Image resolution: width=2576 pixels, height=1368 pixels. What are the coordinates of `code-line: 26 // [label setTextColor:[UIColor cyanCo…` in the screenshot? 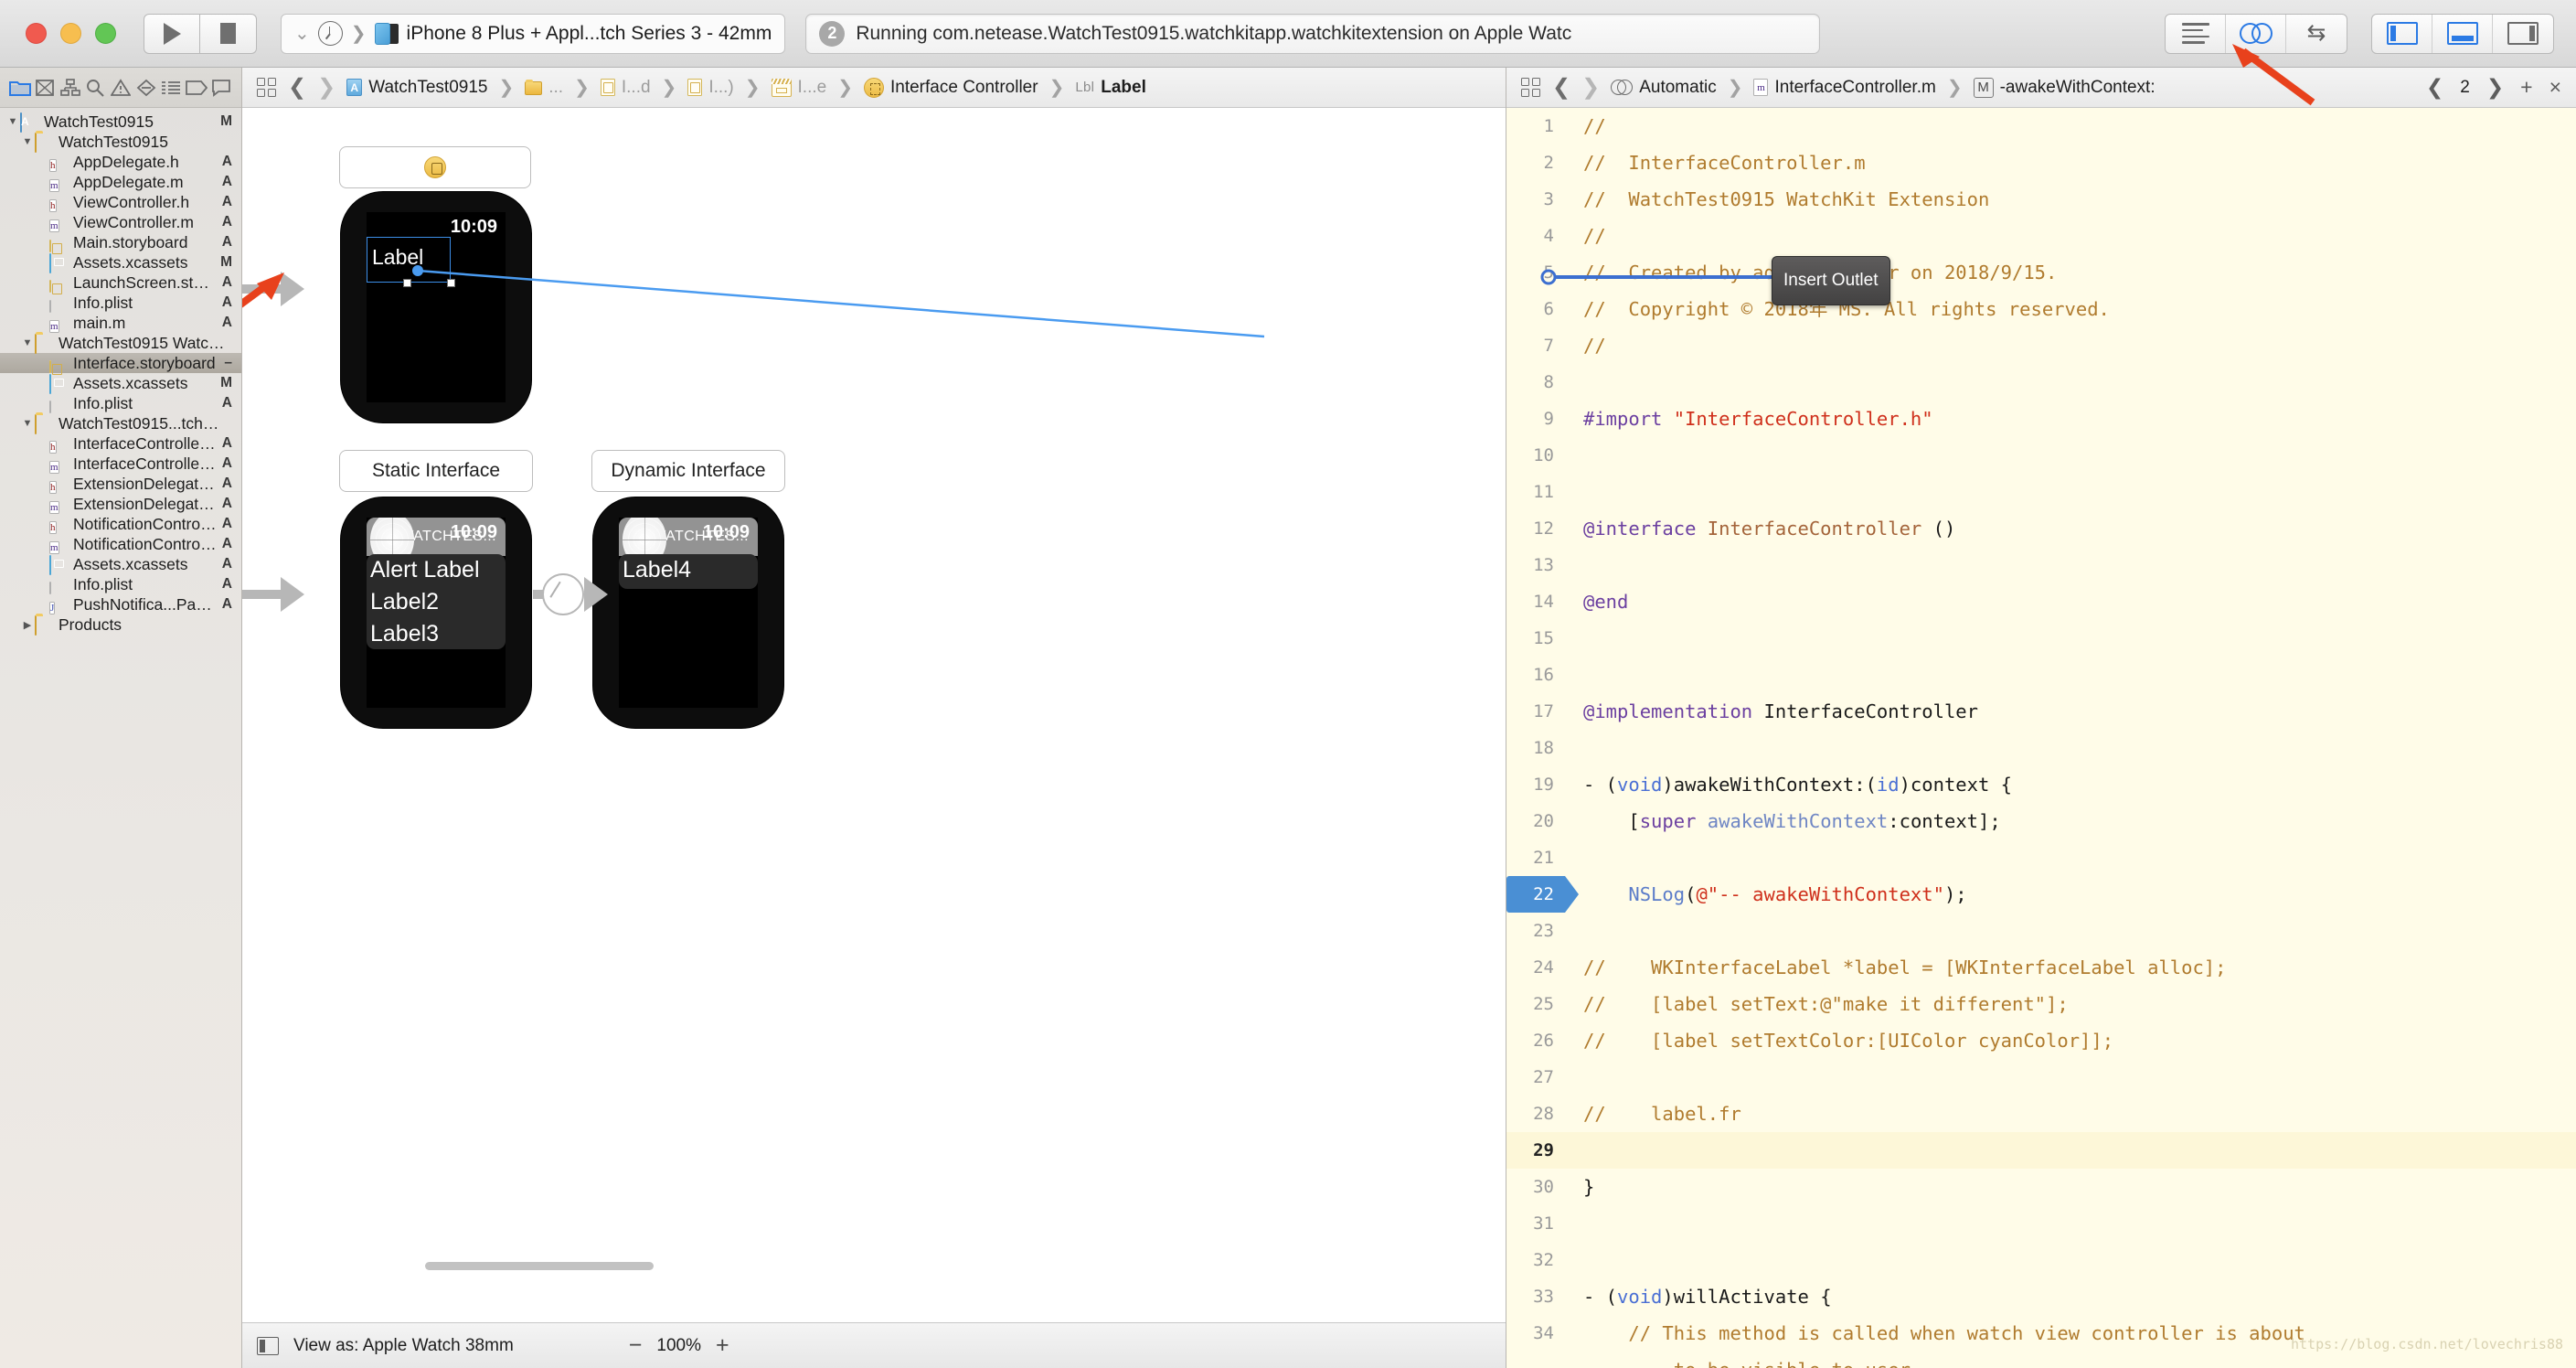 It's located at (2041, 1040).